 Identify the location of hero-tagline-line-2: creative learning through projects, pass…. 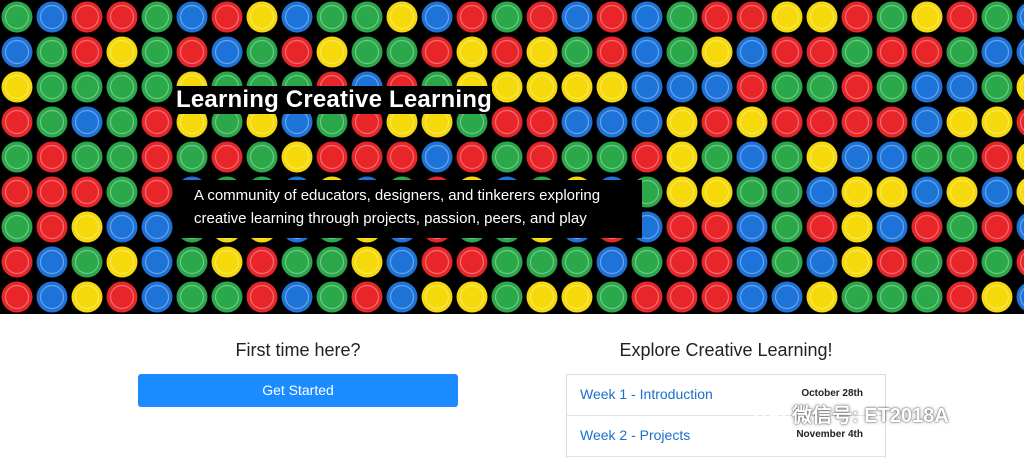
(390, 218).